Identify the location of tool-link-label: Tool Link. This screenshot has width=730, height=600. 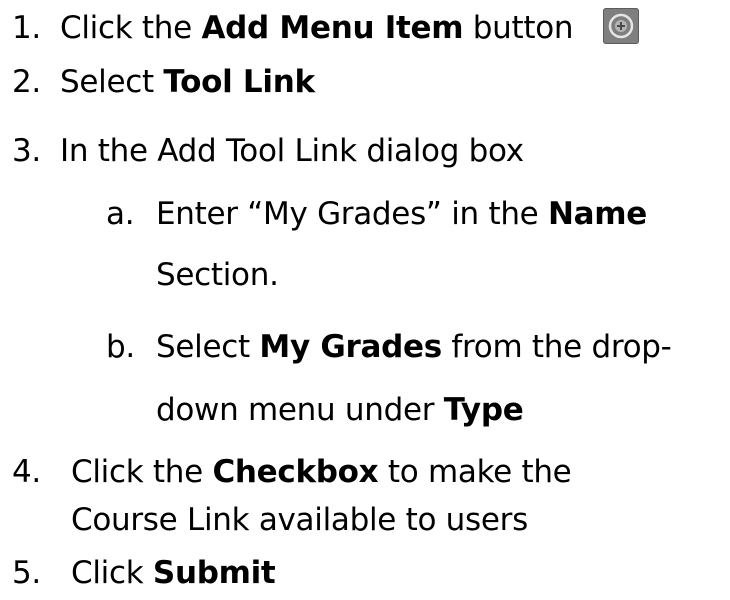
(239, 82).